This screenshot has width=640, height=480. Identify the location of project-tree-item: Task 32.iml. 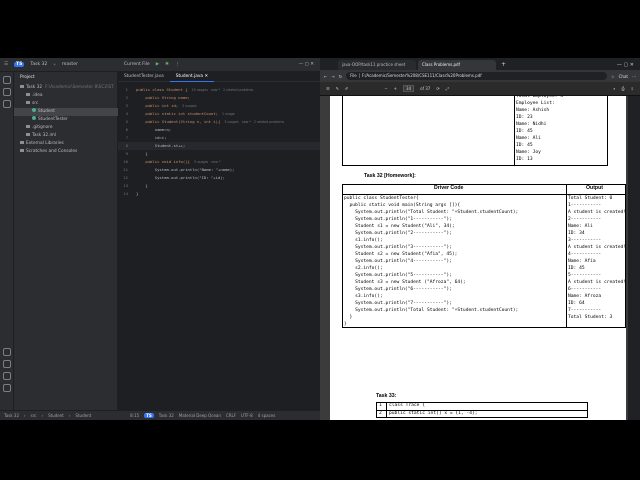
(66, 136).